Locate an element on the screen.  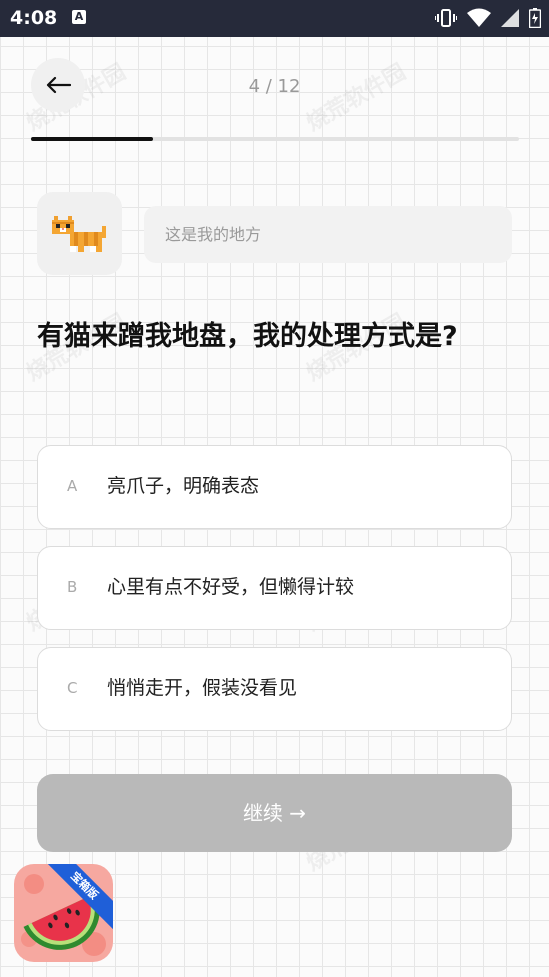
question-title: 有猫来蹭我地盘，我的处理方式是? is located at coordinates (247, 336).